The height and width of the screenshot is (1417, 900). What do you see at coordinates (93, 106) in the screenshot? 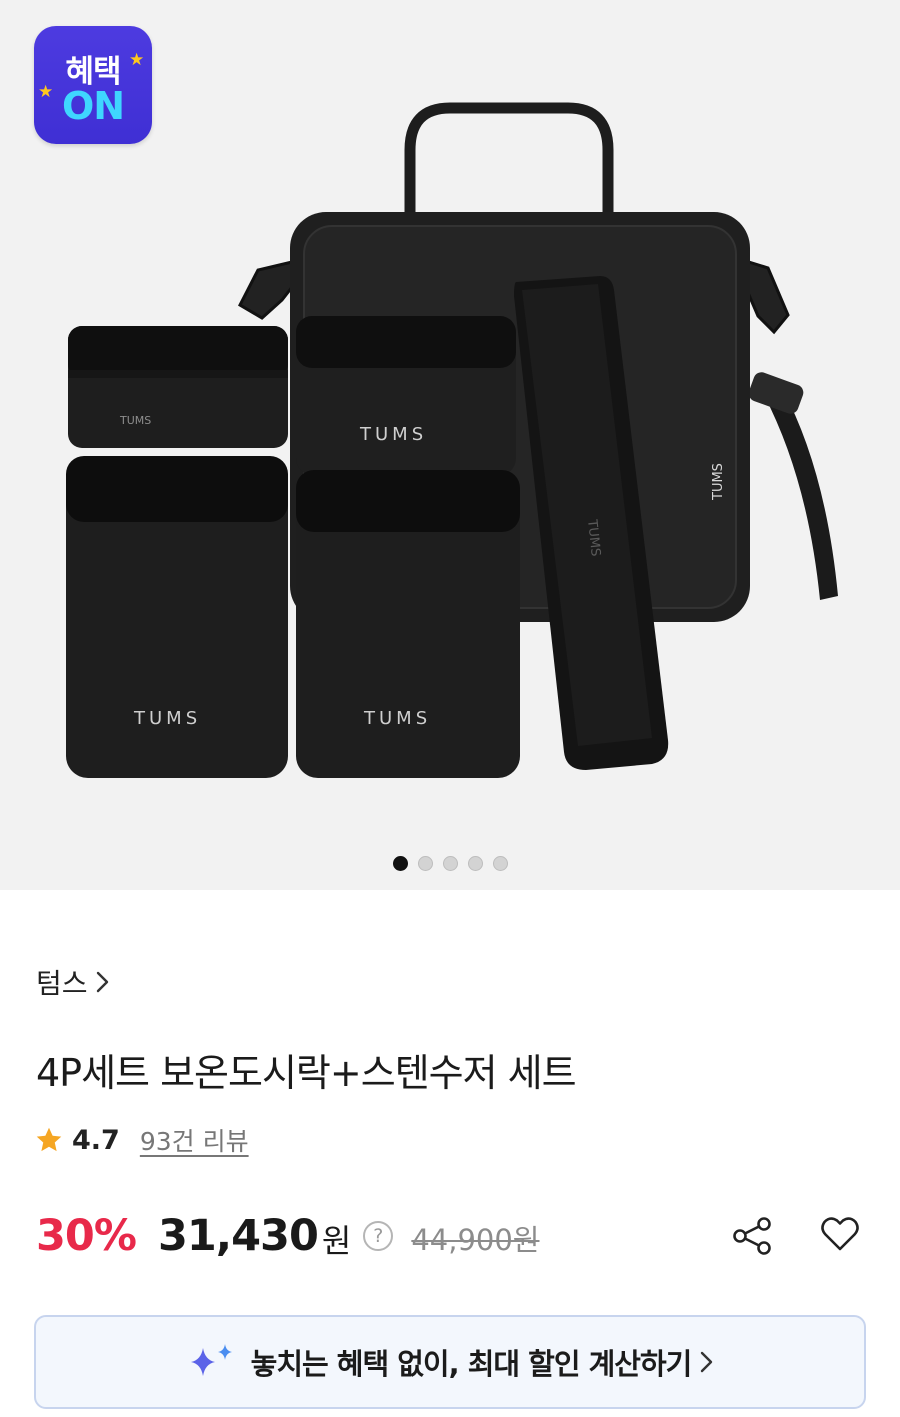
I see `badge-label-bottom: ON` at bounding box center [93, 106].